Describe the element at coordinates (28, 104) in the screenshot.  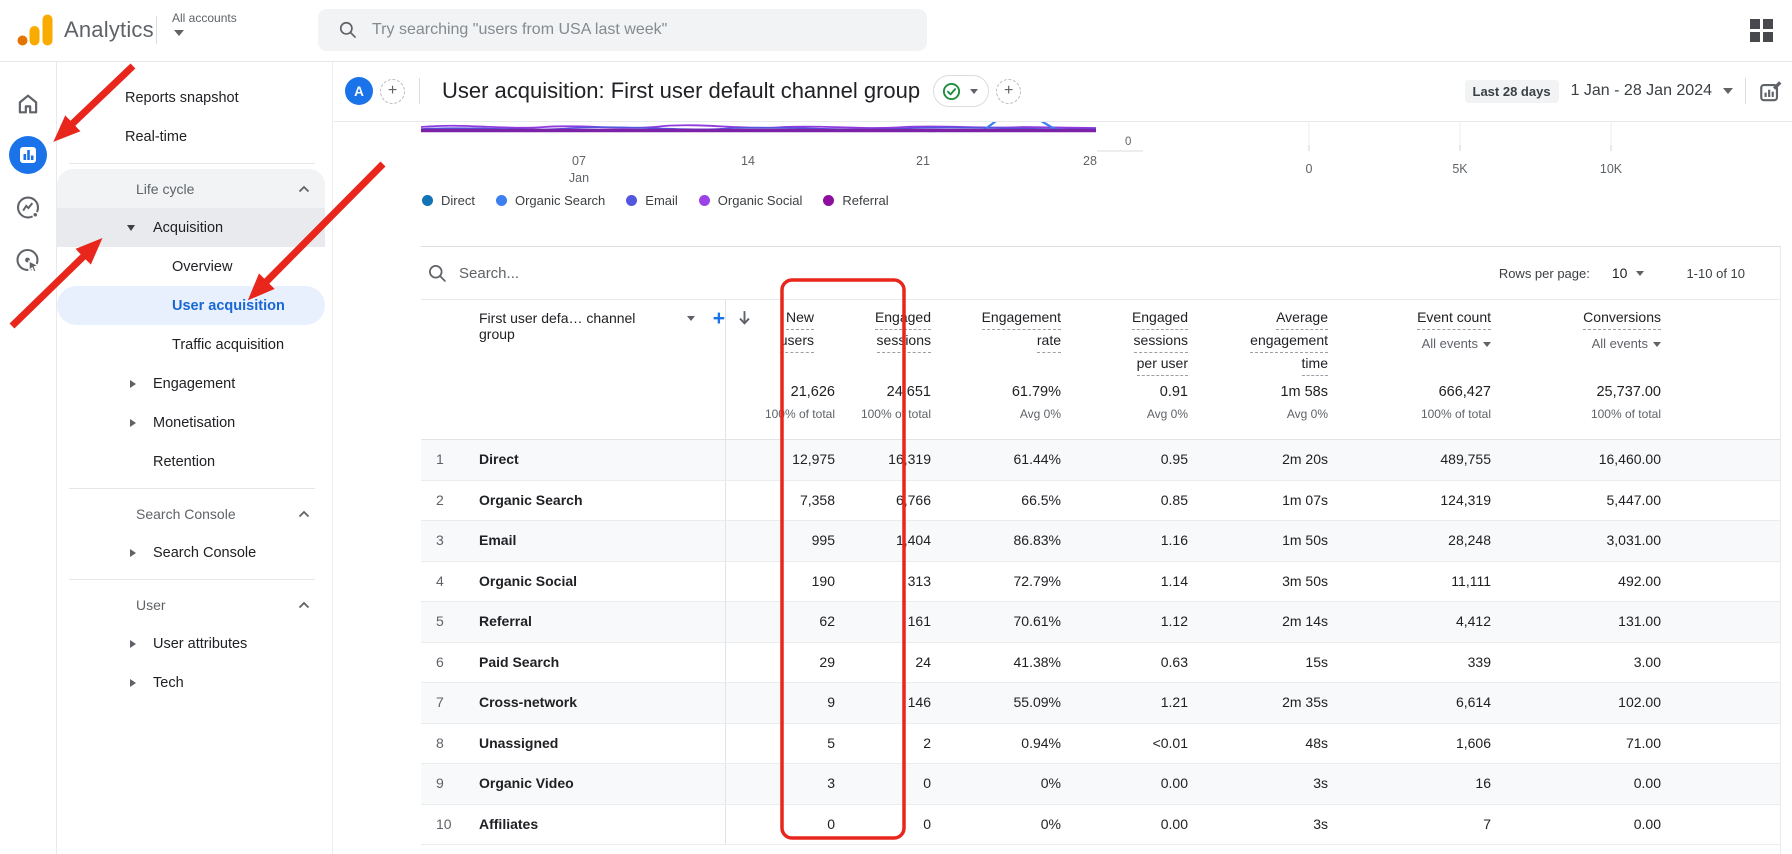
I see `home-icon` at that location.